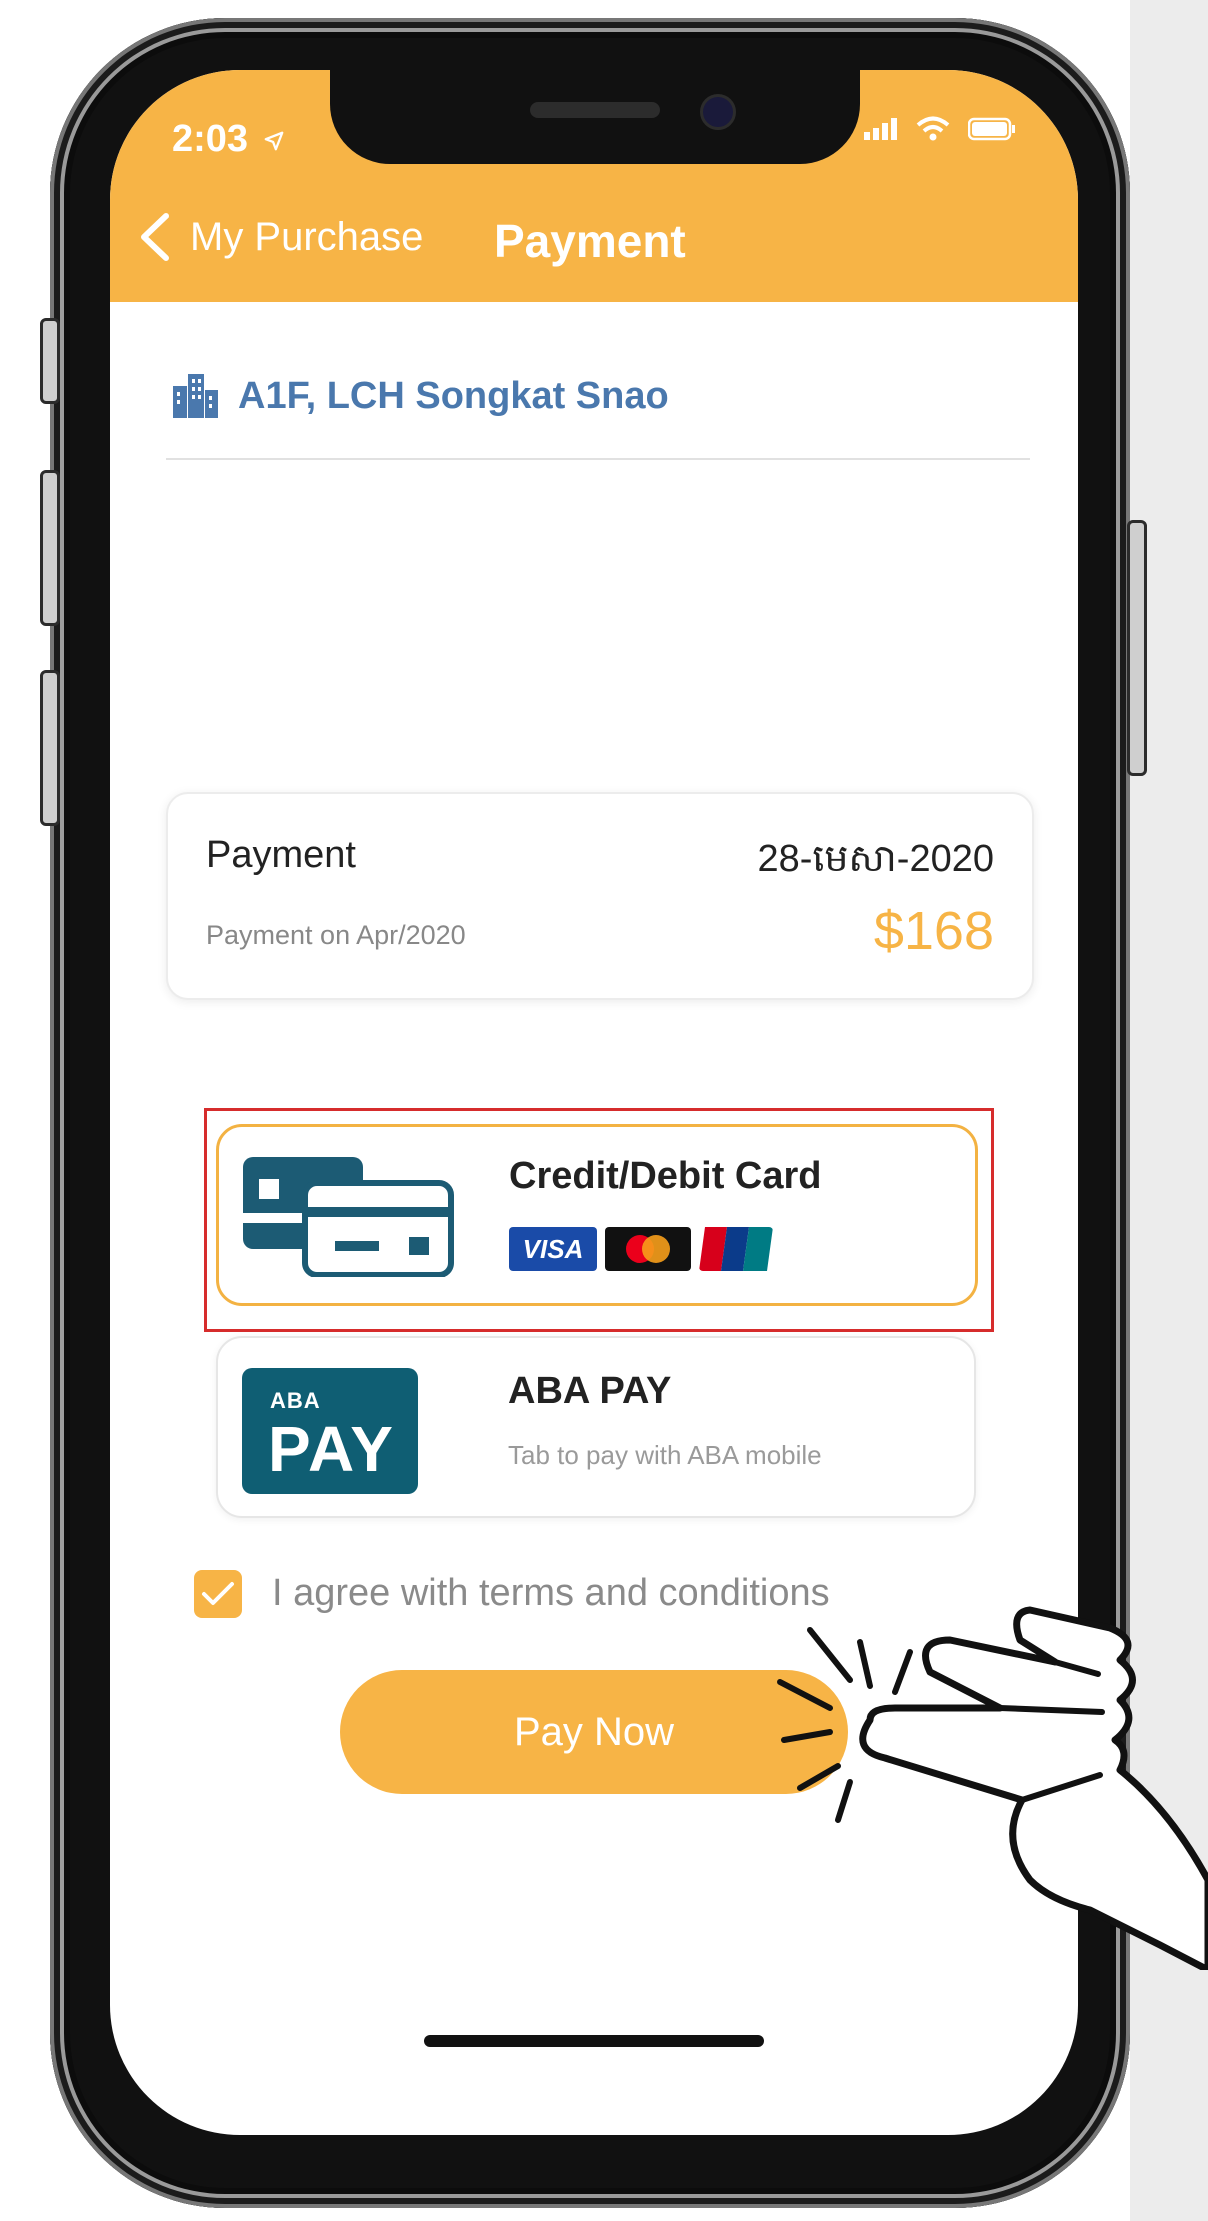 The height and width of the screenshot is (2221, 1208). What do you see at coordinates (228, 139) in the screenshot?
I see `status-time: 2:03` at bounding box center [228, 139].